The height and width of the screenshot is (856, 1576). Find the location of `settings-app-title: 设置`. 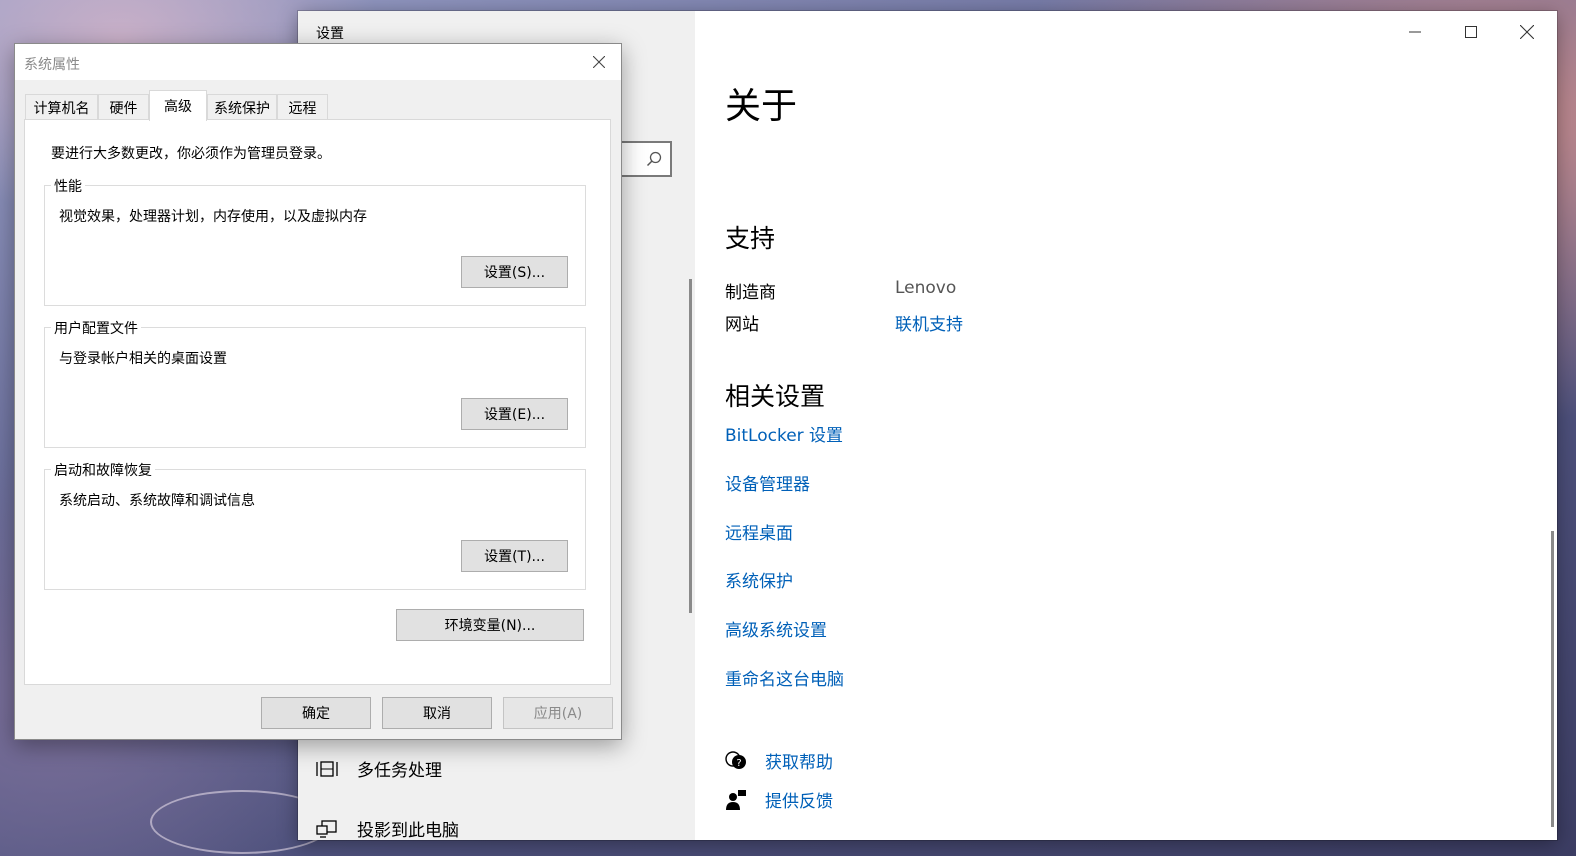

settings-app-title: 设置 is located at coordinates (330, 34).